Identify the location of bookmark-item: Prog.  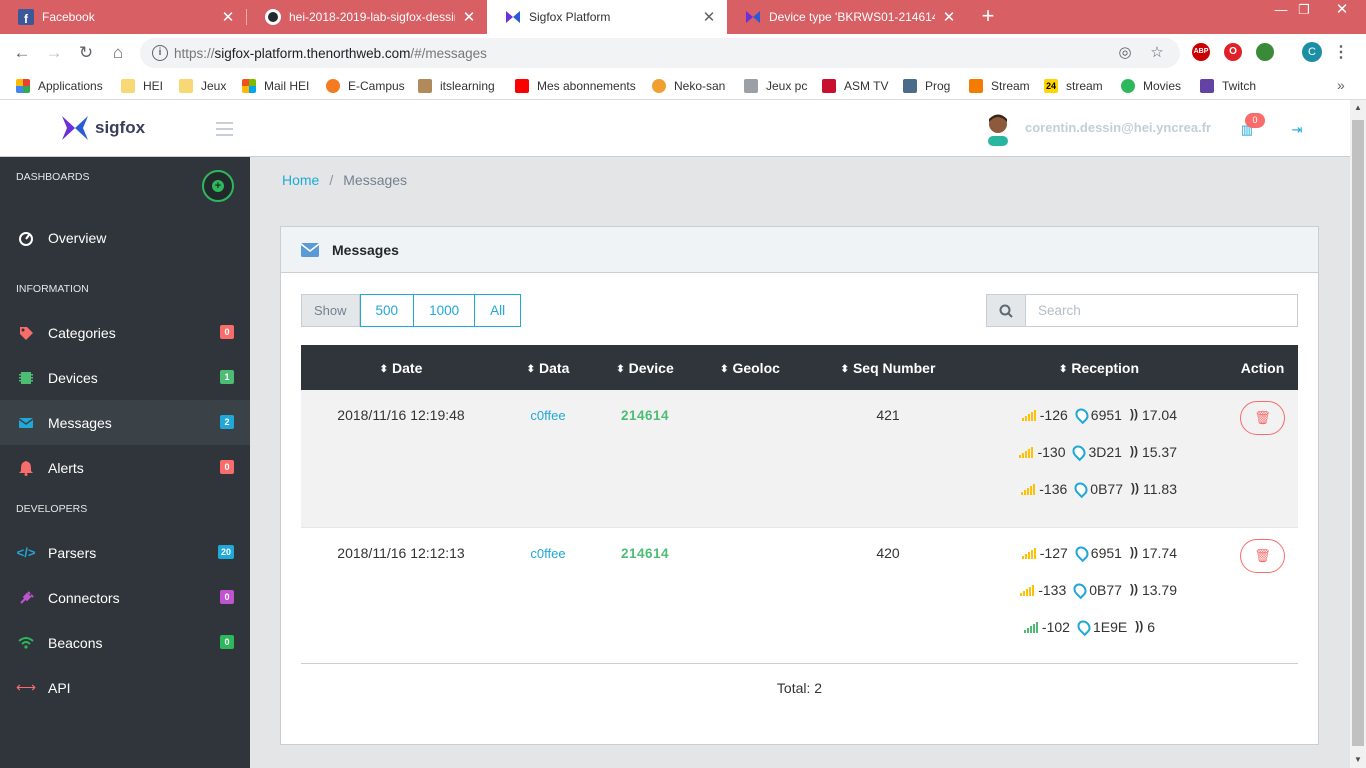
(926, 86).